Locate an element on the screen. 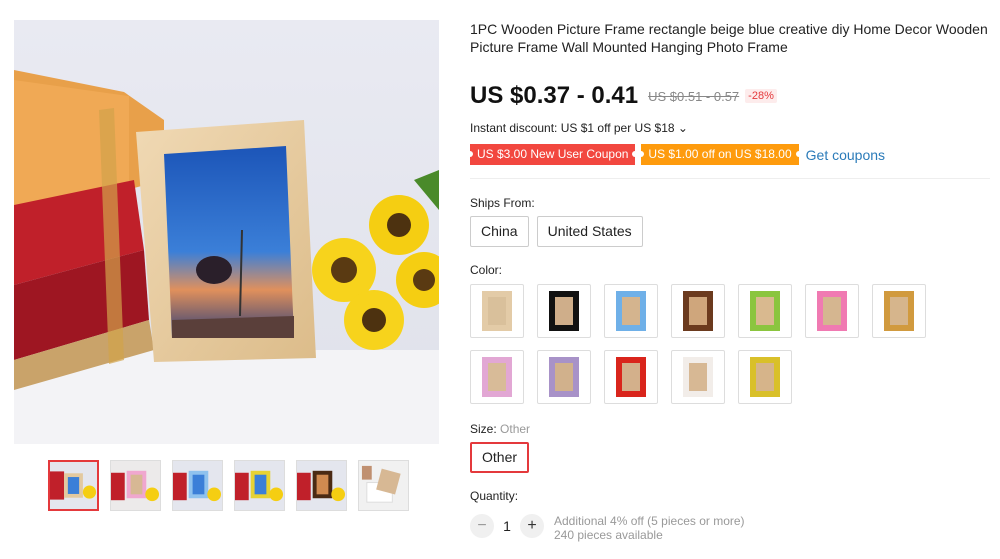  thumbnail-strip is located at coordinates (228, 485).